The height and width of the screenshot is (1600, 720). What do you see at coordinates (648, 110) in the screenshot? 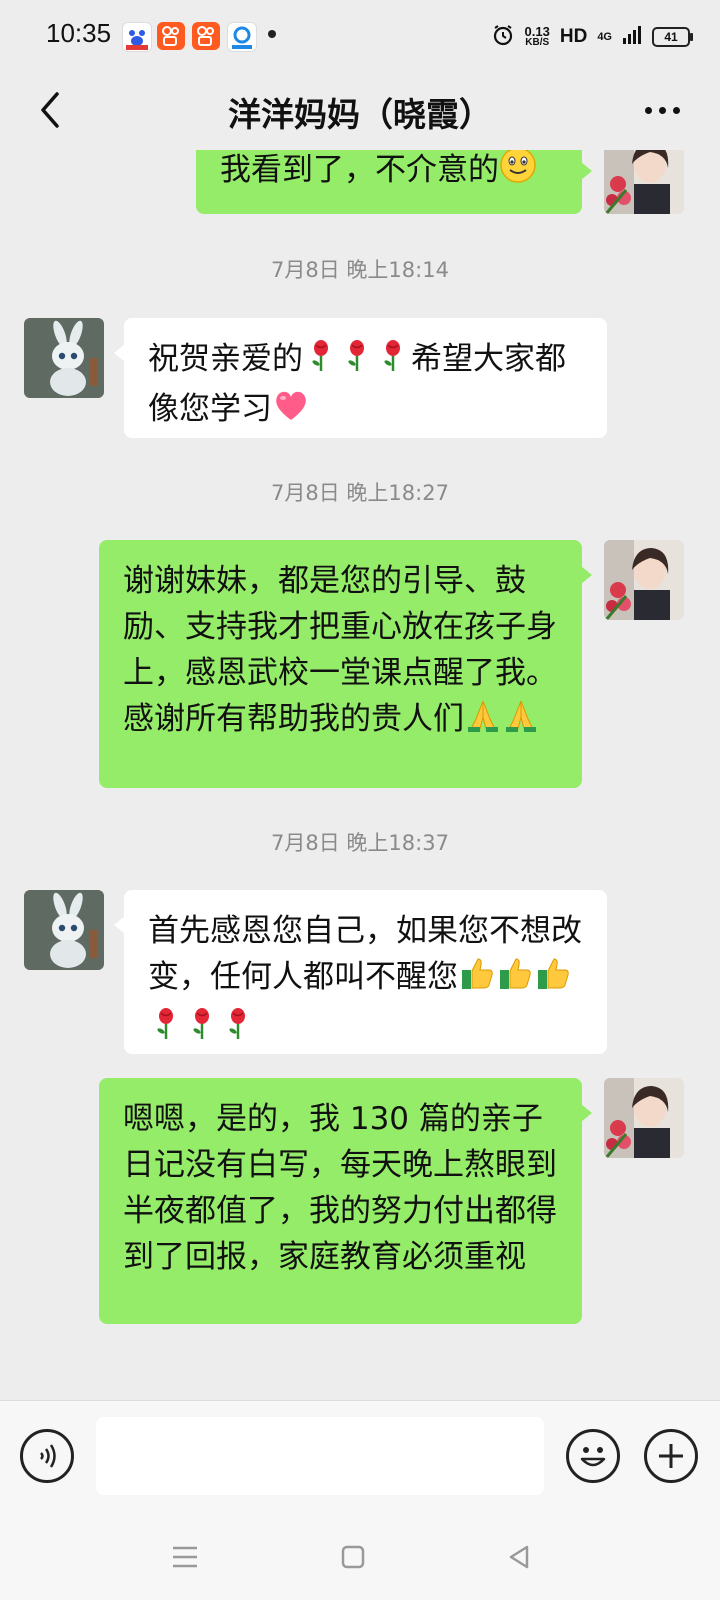
I see `more-dots-icon` at bounding box center [648, 110].